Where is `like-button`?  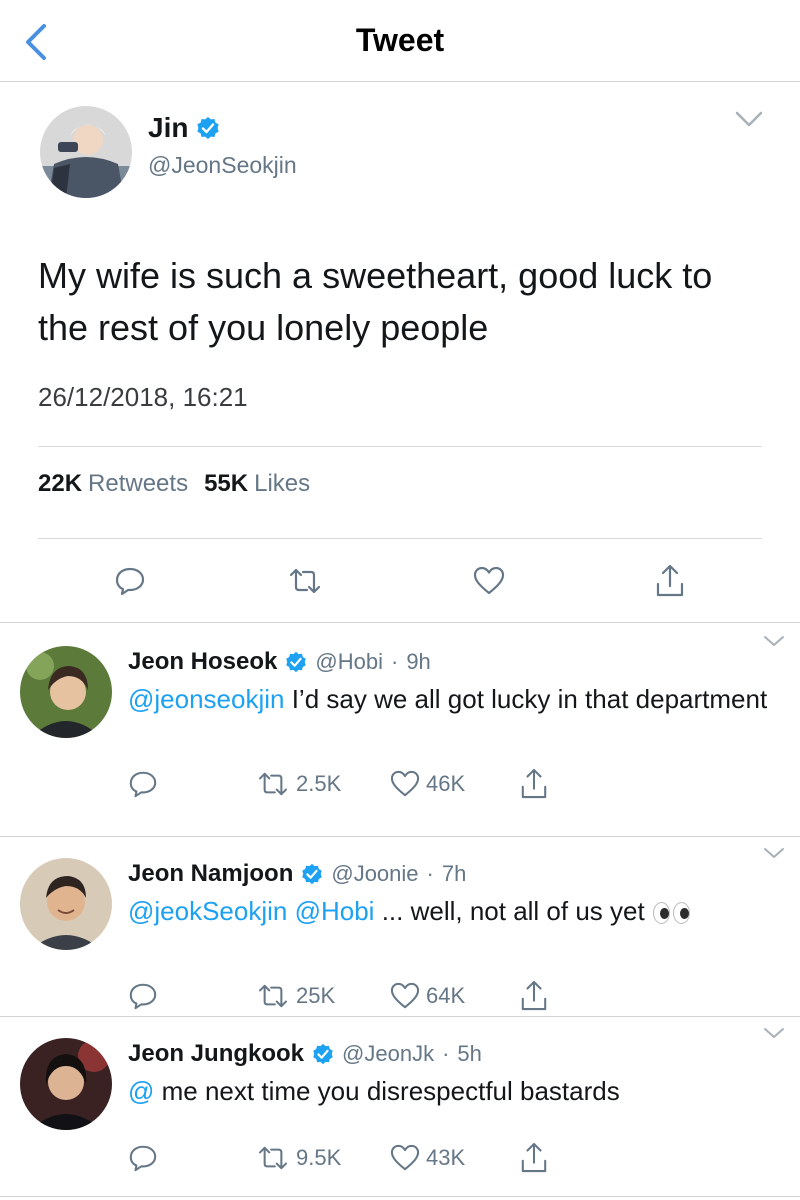
like-button is located at coordinates (489, 581).